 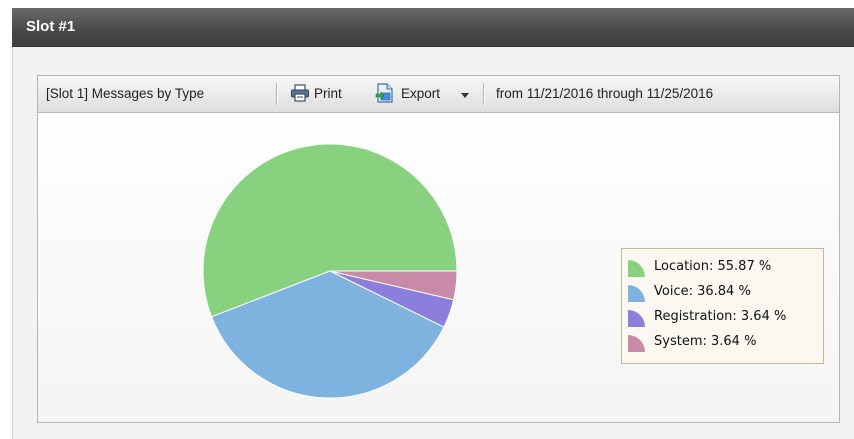 What do you see at coordinates (705, 341) in the screenshot?
I see `legend-label: System: 3.64 %` at bounding box center [705, 341].